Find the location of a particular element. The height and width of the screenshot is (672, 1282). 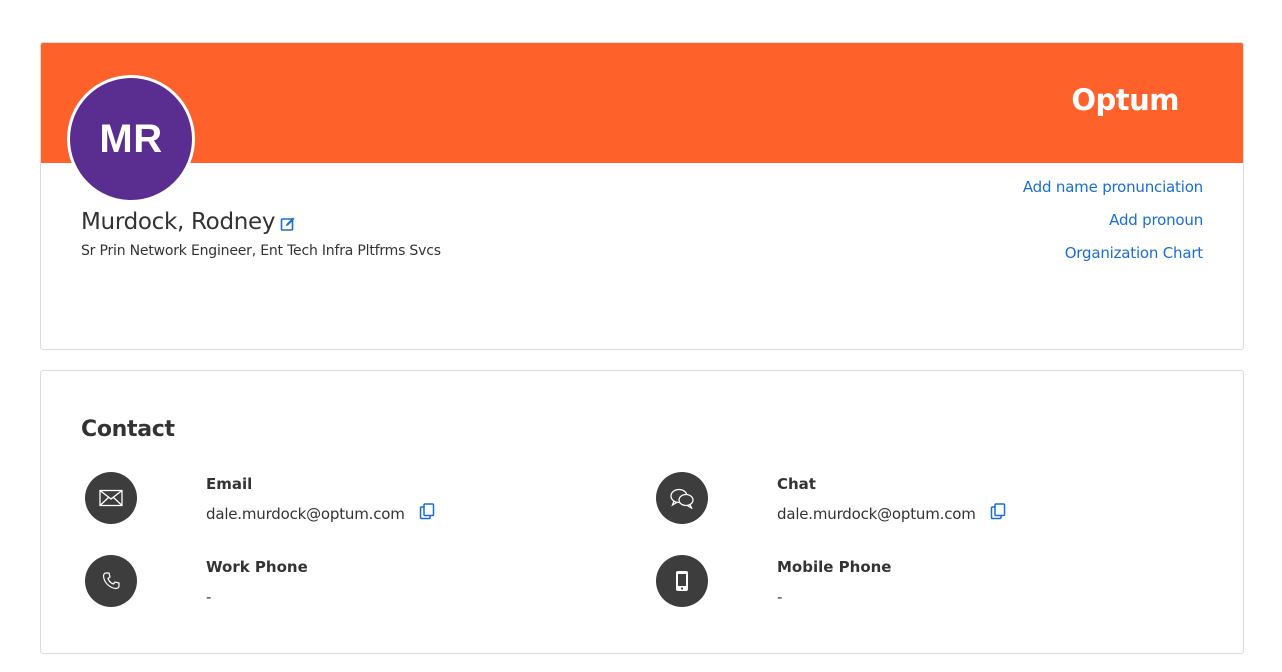

mobile-phone-value: - is located at coordinates (780, 597).